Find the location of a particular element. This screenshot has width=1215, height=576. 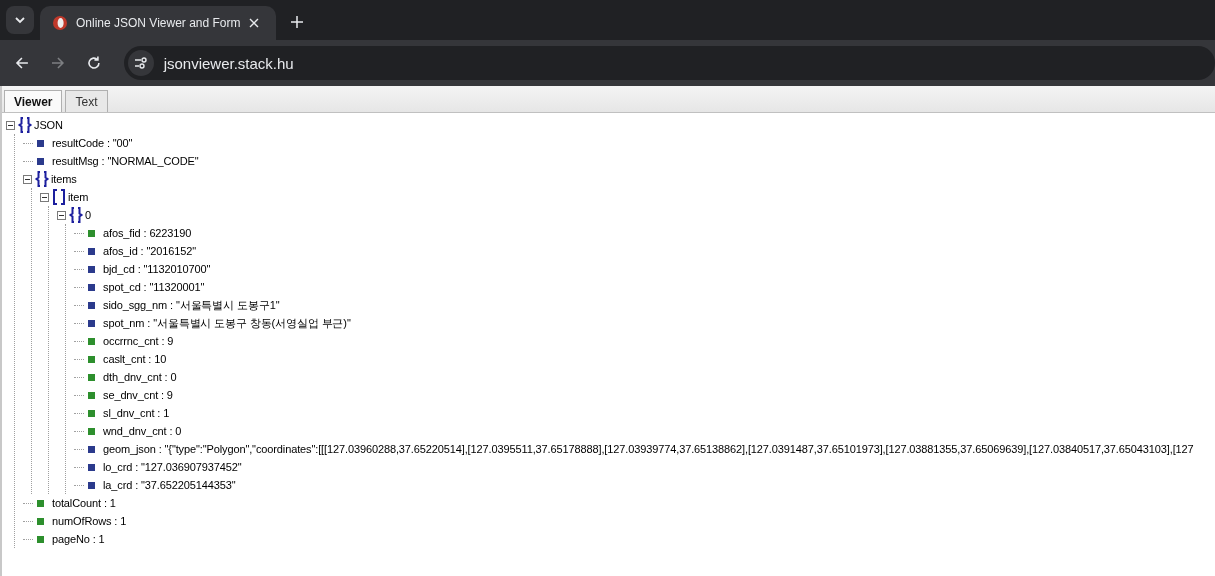

key-value-text: sl_dnv_cnt : 1 is located at coordinates (136, 413).